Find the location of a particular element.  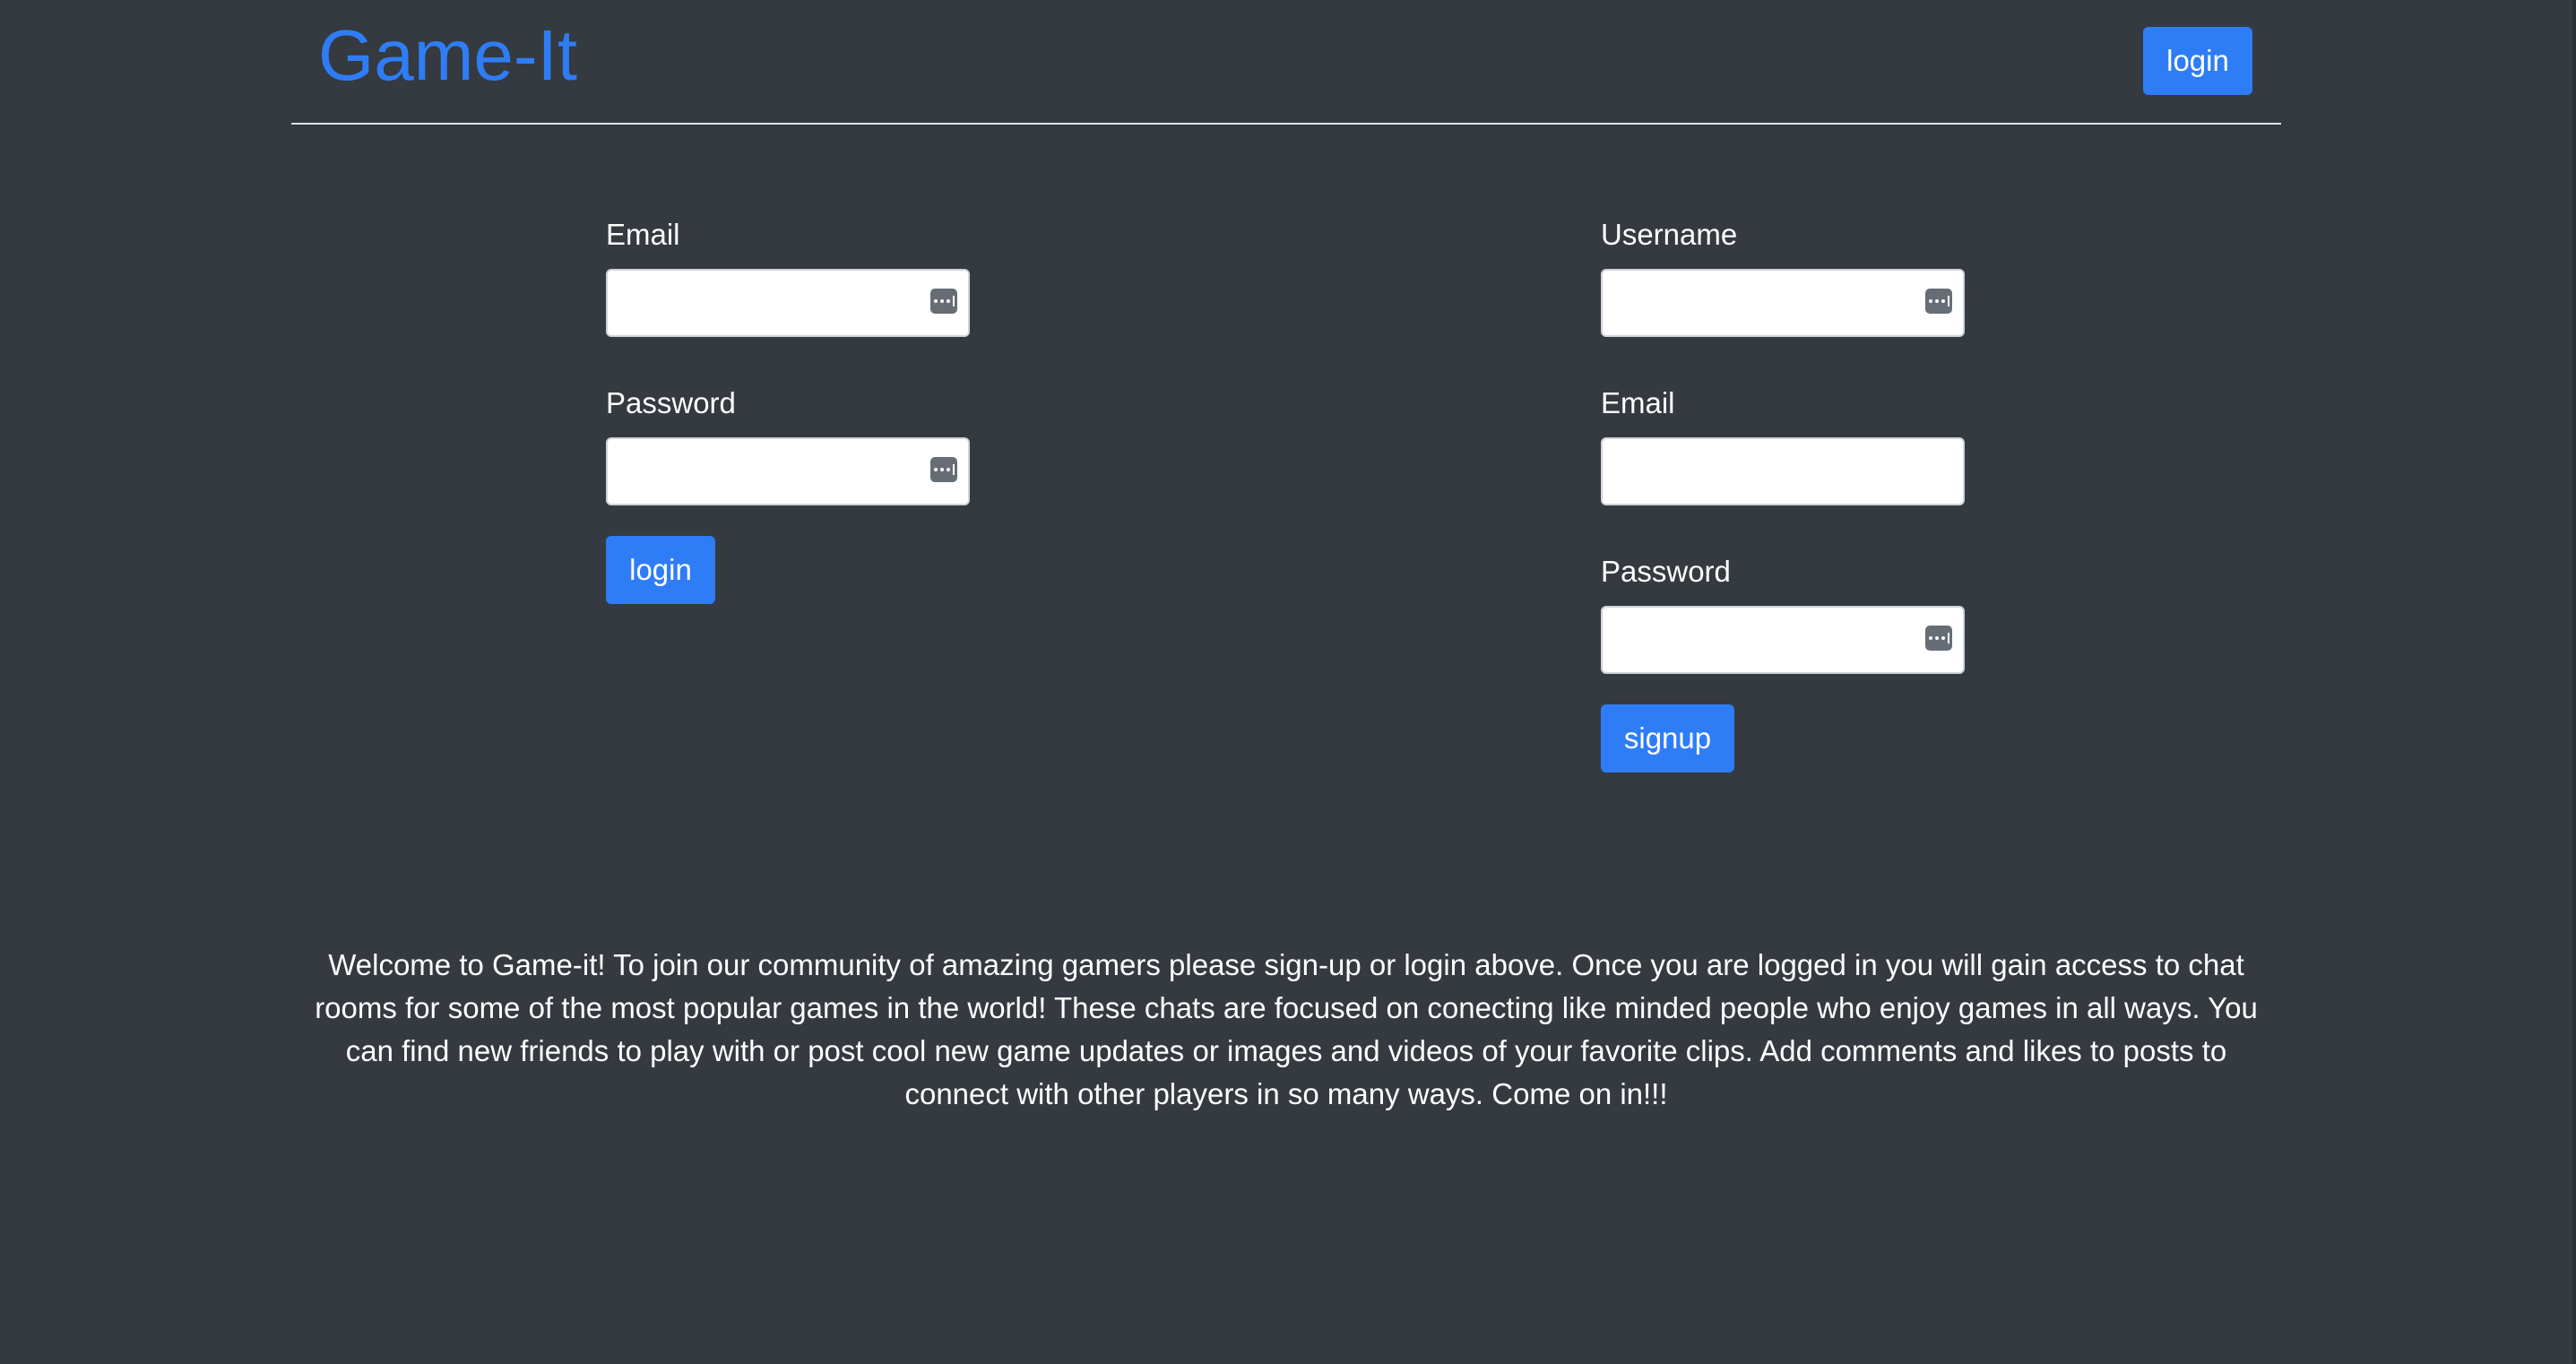

navbar: Game-It login is located at coordinates (1286, 62).